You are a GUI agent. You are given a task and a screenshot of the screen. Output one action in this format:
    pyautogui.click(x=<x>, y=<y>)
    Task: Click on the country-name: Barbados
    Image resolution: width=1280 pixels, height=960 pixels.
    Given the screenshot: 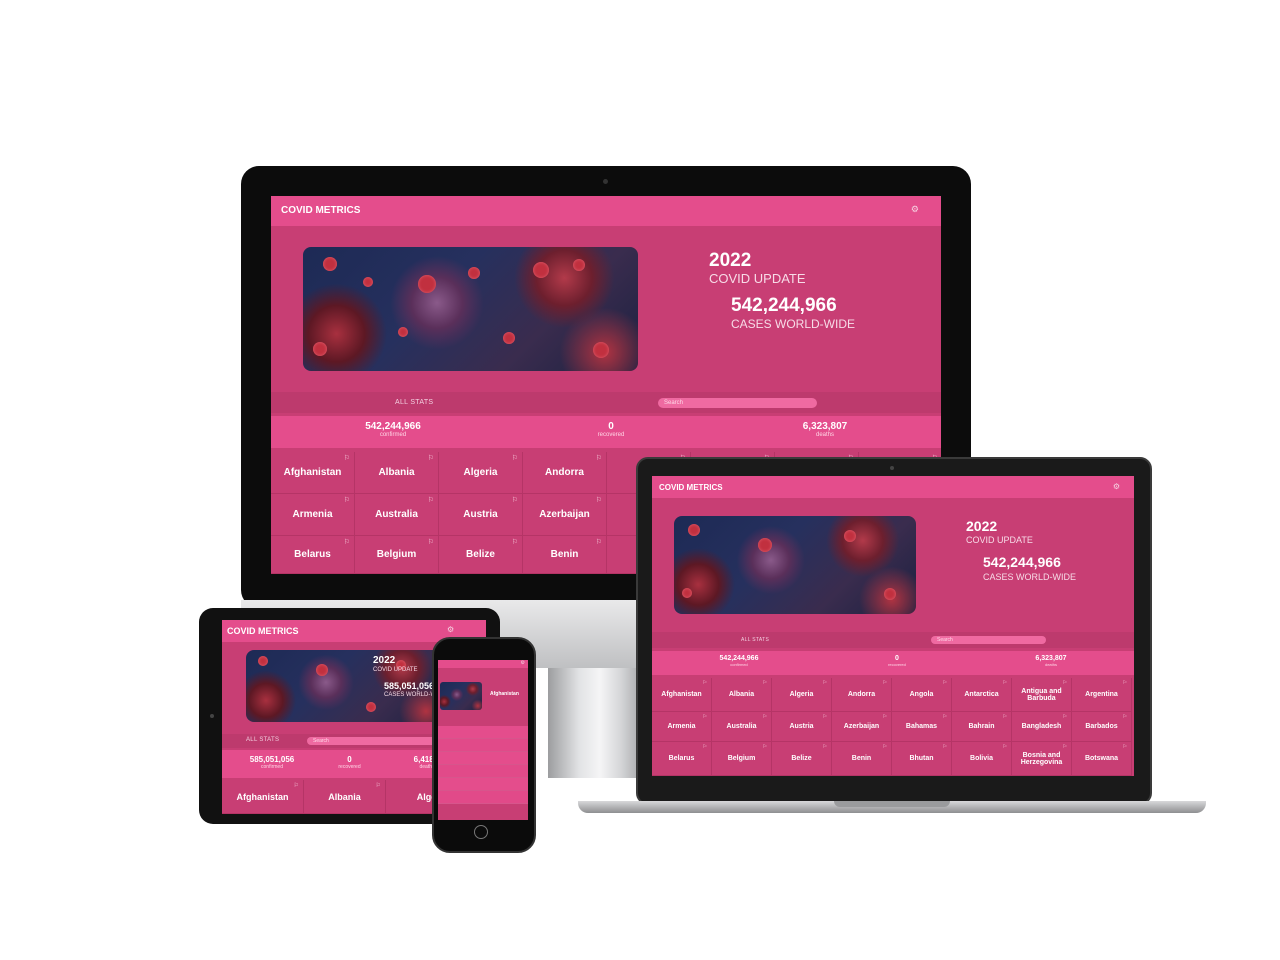 What is the action you would take?
    pyautogui.click(x=1101, y=726)
    